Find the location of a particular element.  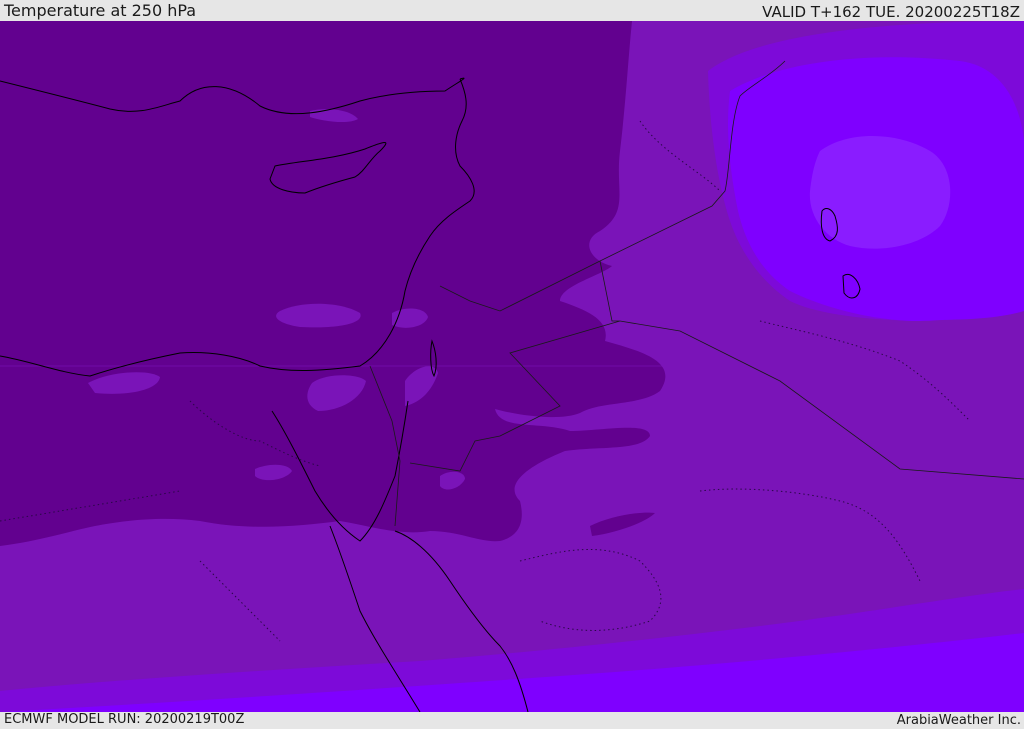

model-run-label: ECMWF MODEL RUN: 20200219T00Z is located at coordinates (124, 719).